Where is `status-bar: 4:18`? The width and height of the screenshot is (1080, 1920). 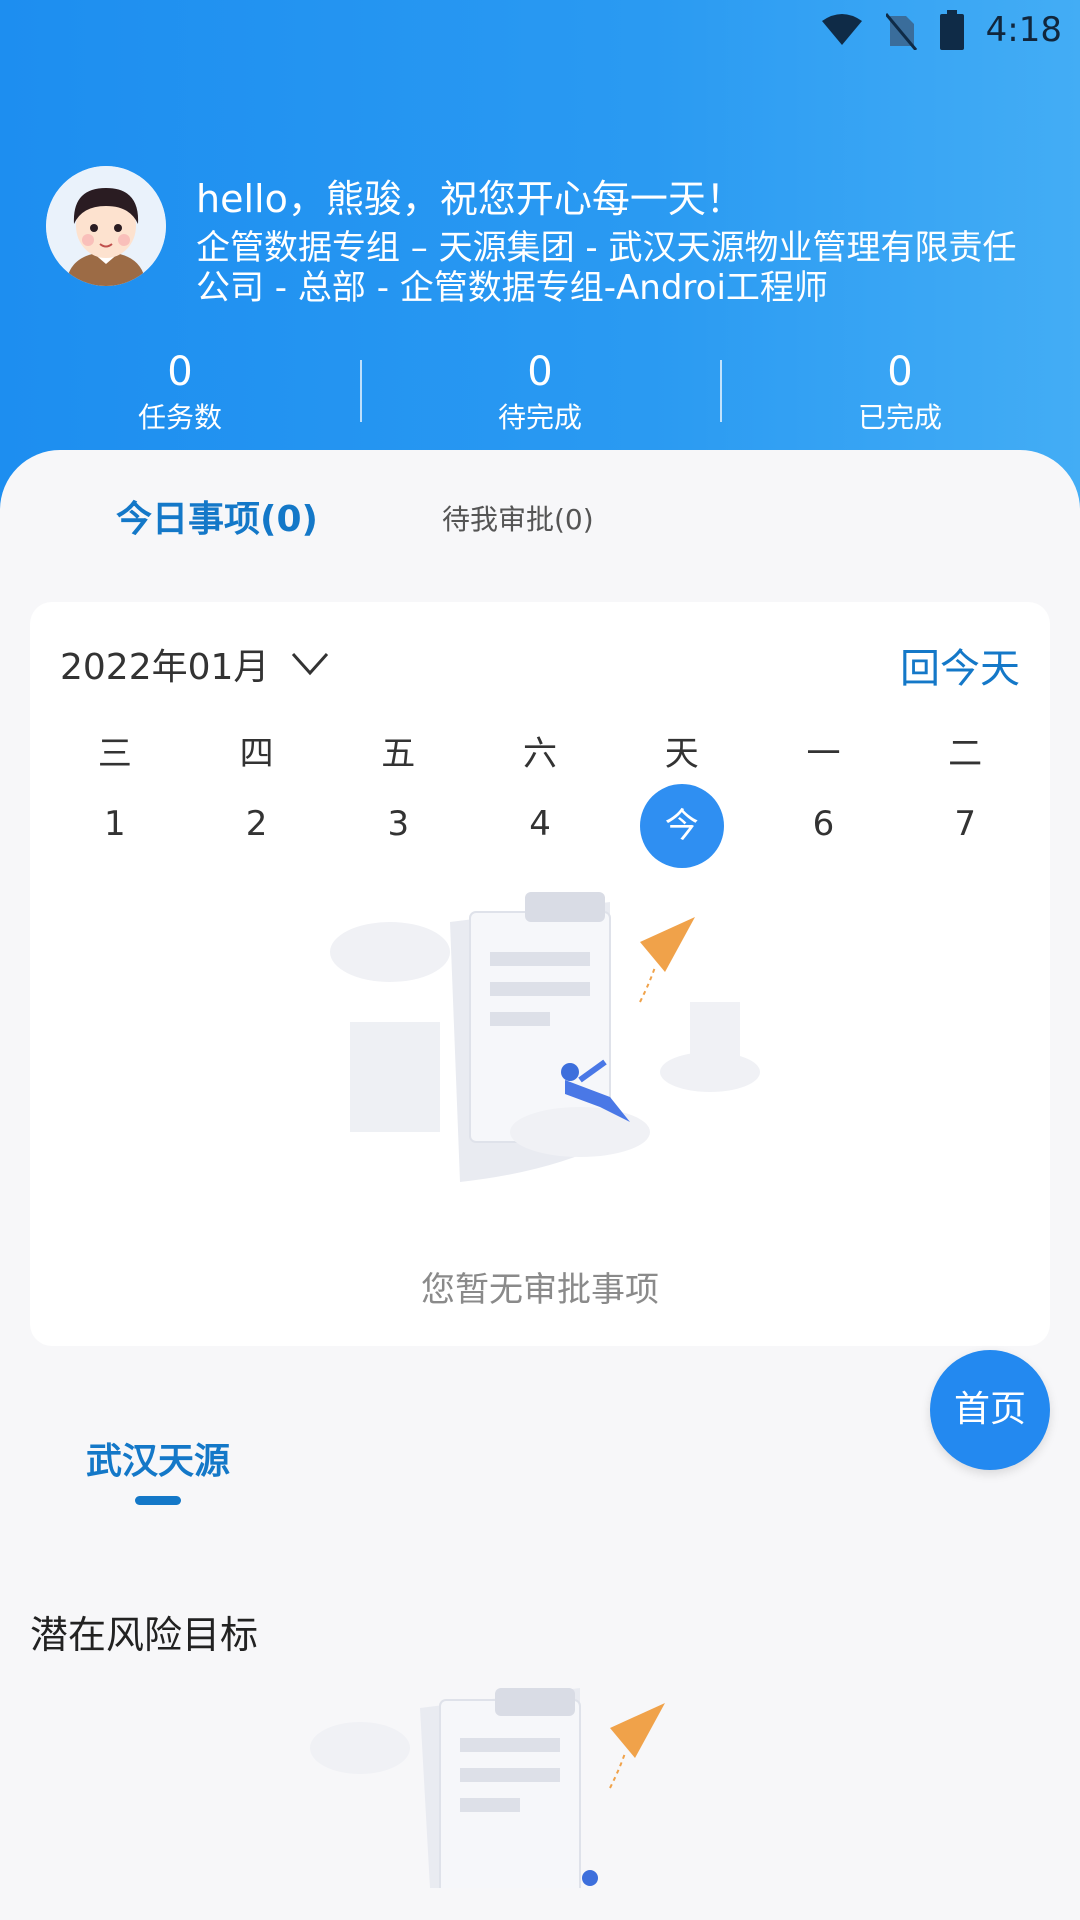
status-bar: 4:18 is located at coordinates (941, 30).